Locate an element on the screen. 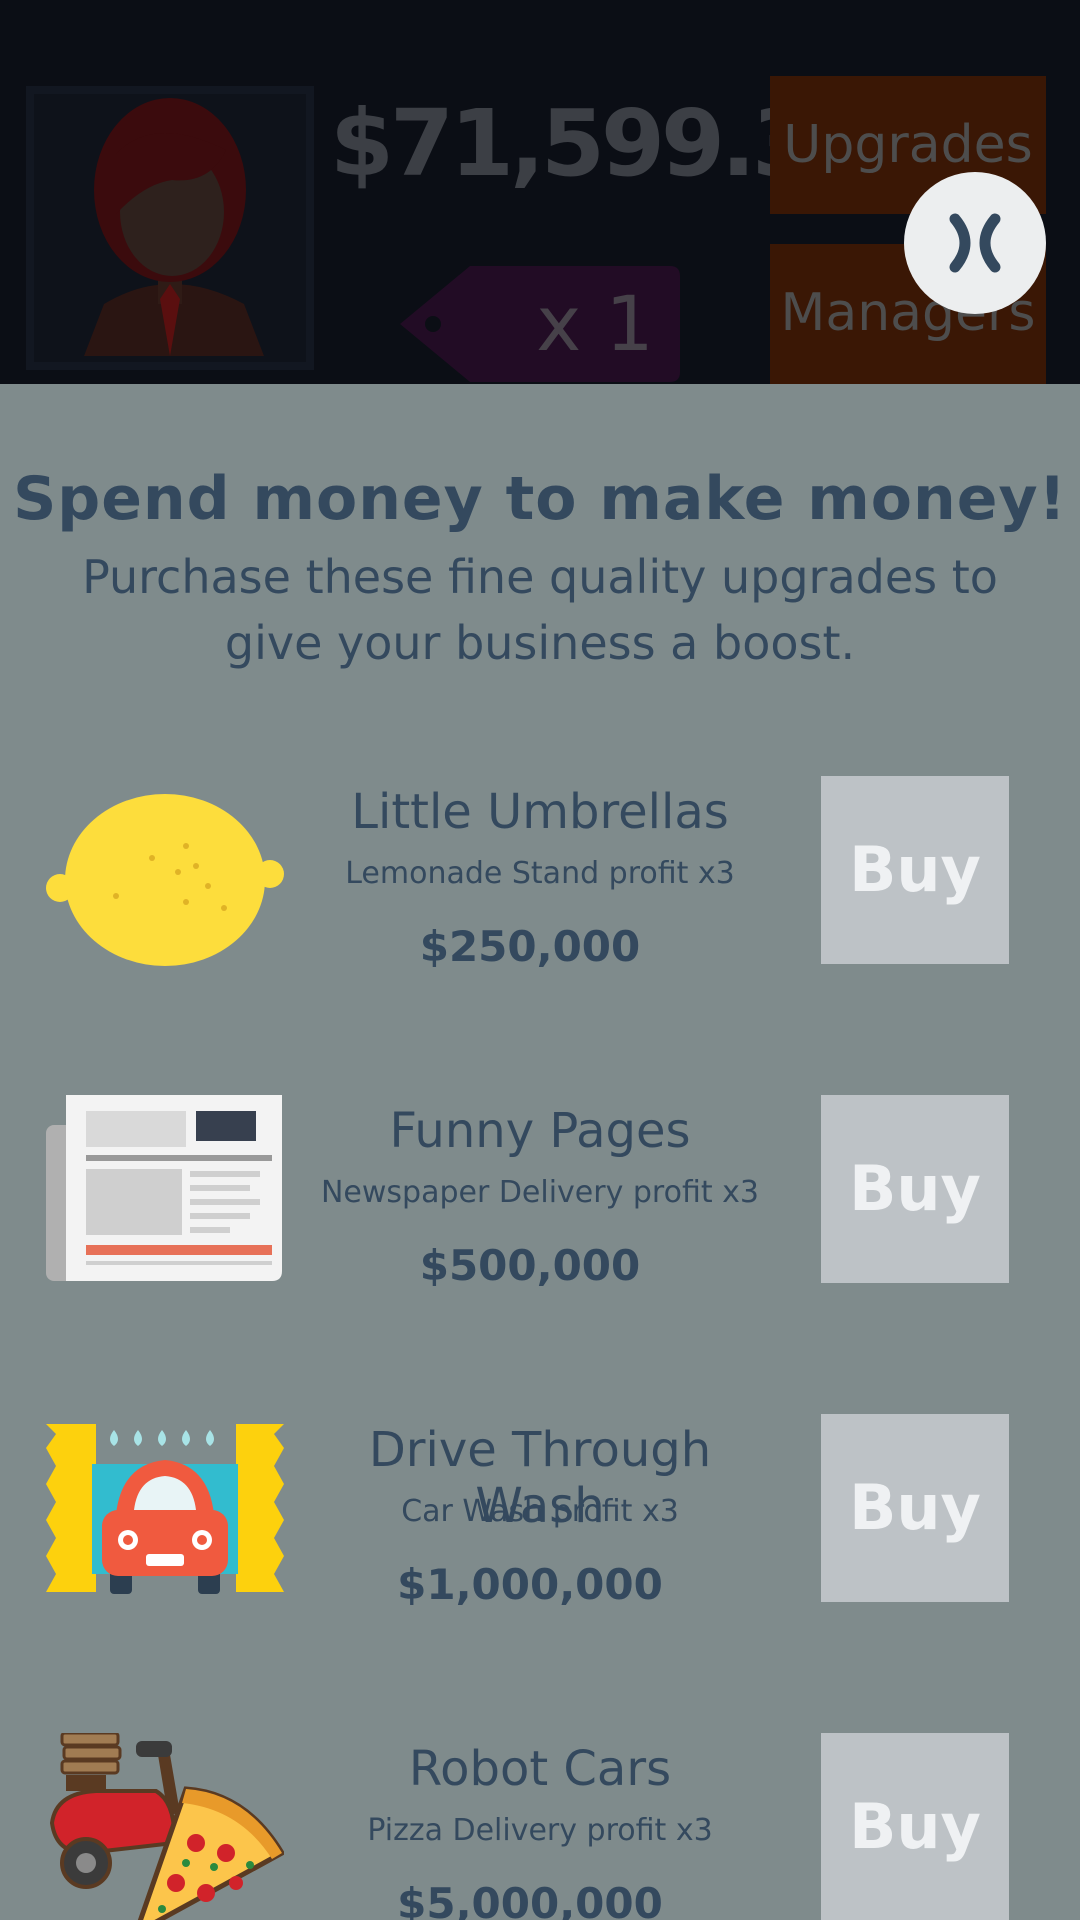  upgrade-description: Car Wash profit x3 is located at coordinates (540, 1511).